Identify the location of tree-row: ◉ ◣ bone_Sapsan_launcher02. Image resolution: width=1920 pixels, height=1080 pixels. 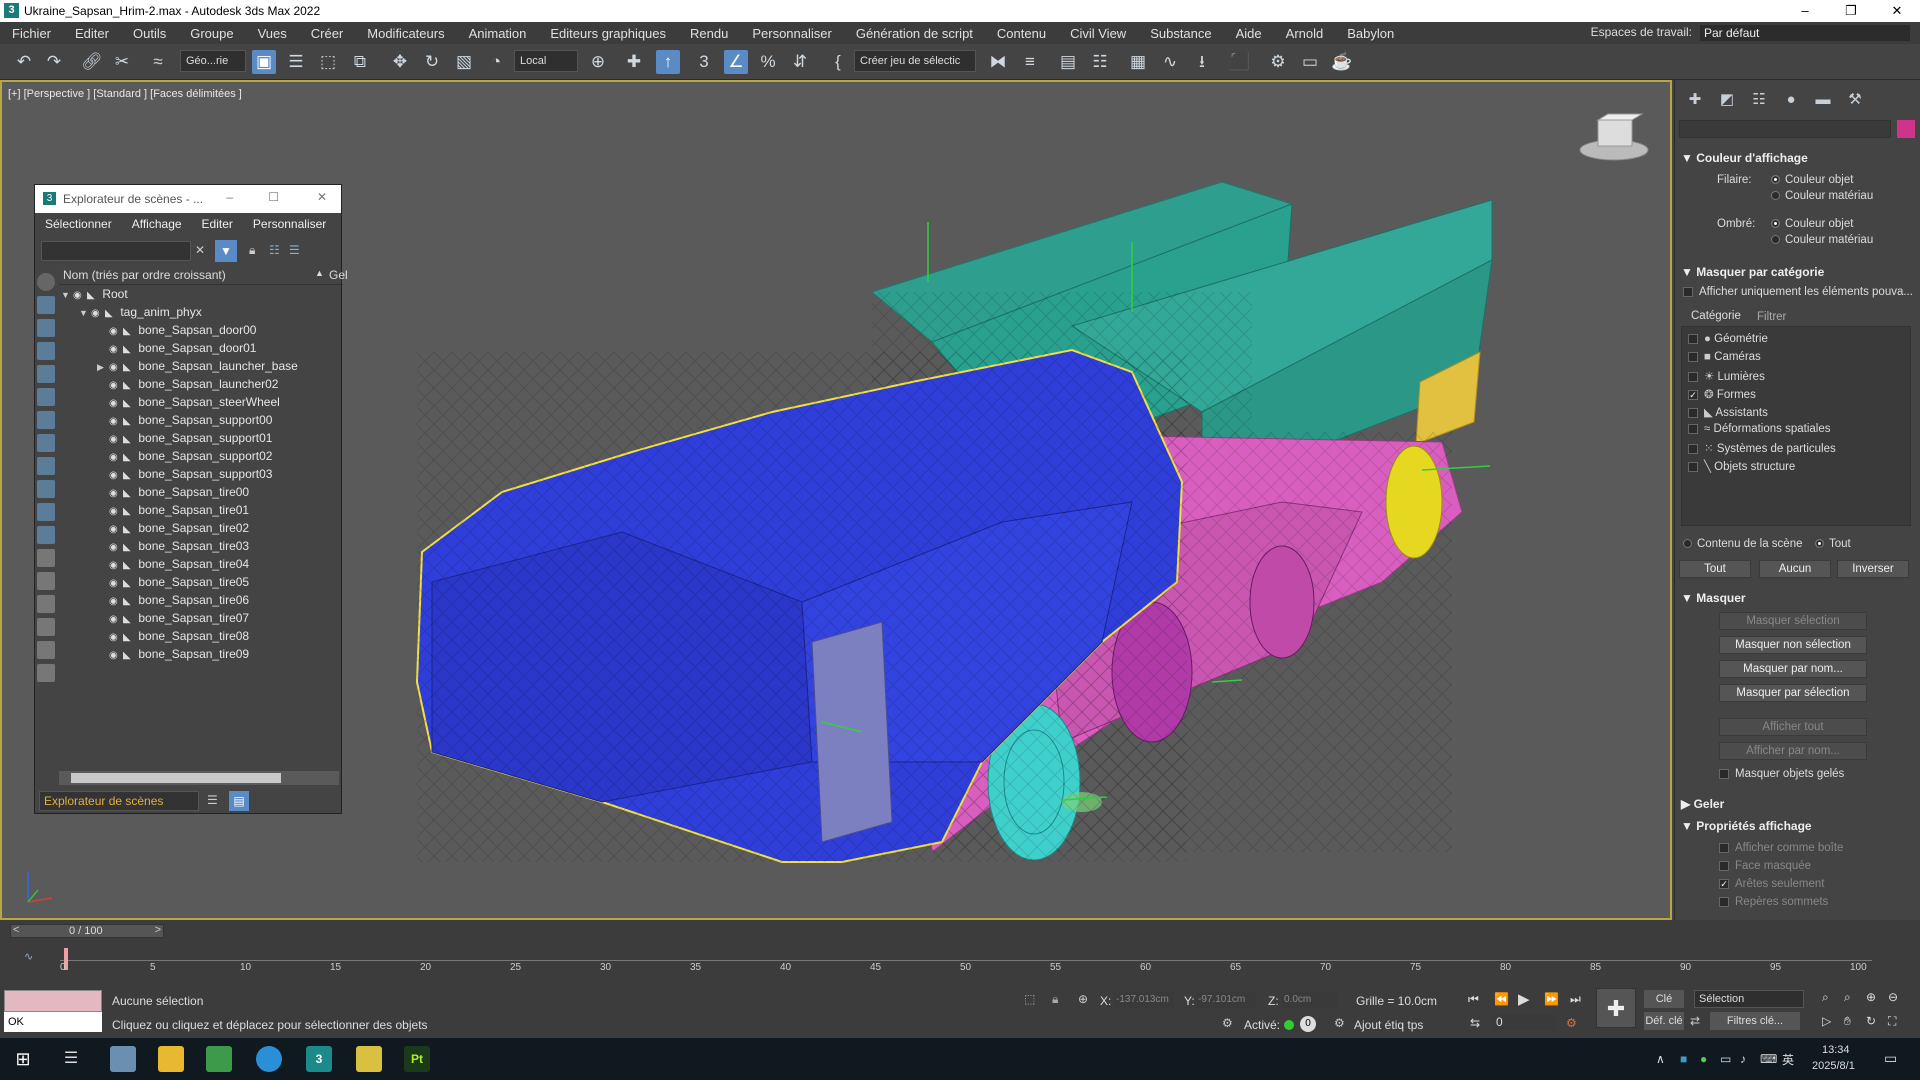
(201, 384).